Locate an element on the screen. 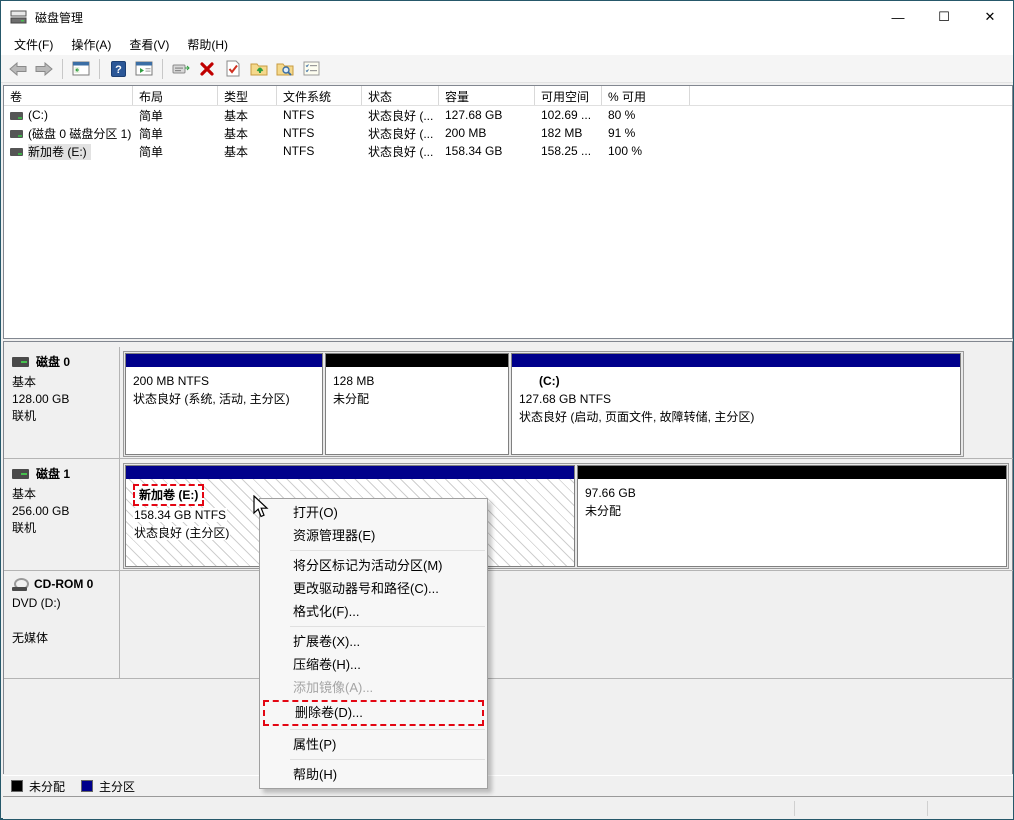 The width and height of the screenshot is (1014, 820). col-volume: 卷 is located at coordinates (68, 95).